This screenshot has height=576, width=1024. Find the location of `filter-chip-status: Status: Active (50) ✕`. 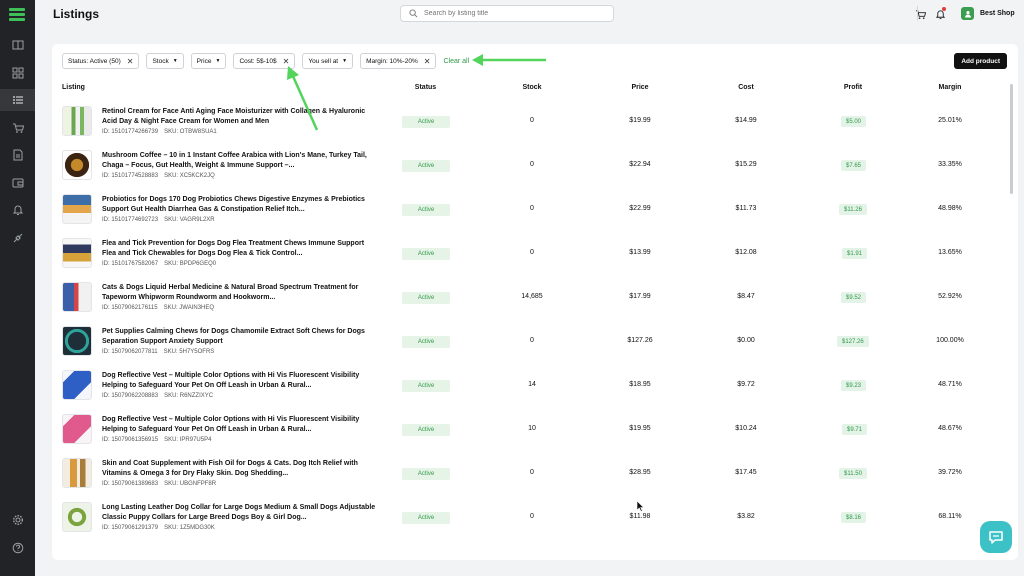

filter-chip-status: Status: Active (50) ✕ is located at coordinates (101, 61).